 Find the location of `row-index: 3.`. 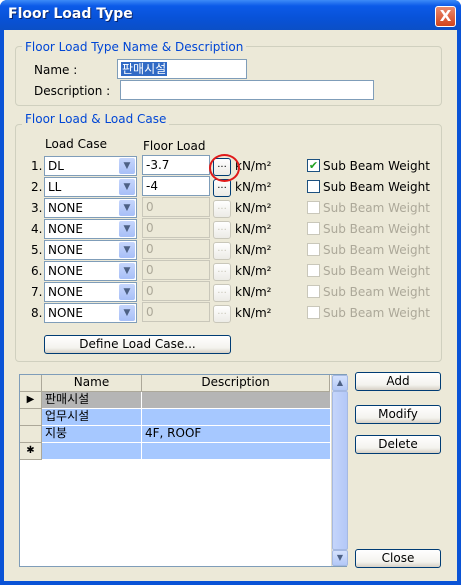

row-index: 3. is located at coordinates (37, 208).